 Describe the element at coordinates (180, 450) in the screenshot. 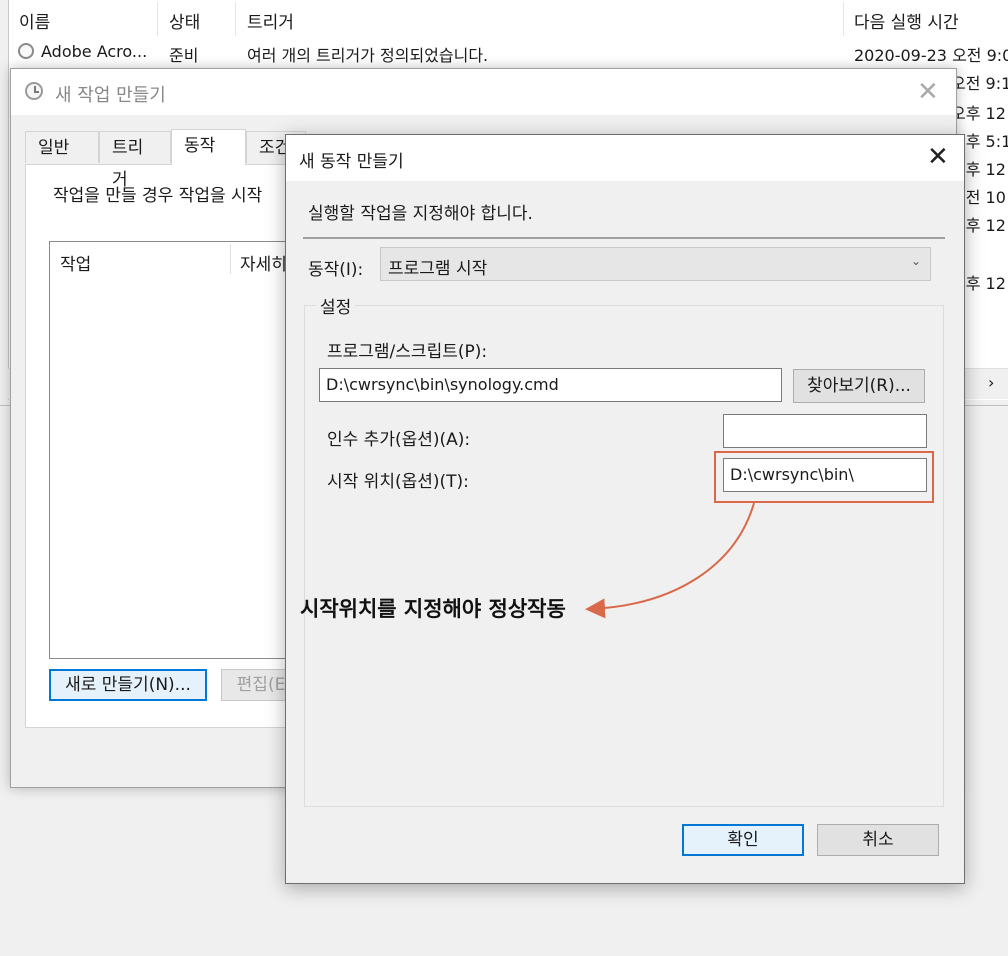

I see `actions-table: 작업 자세히` at that location.